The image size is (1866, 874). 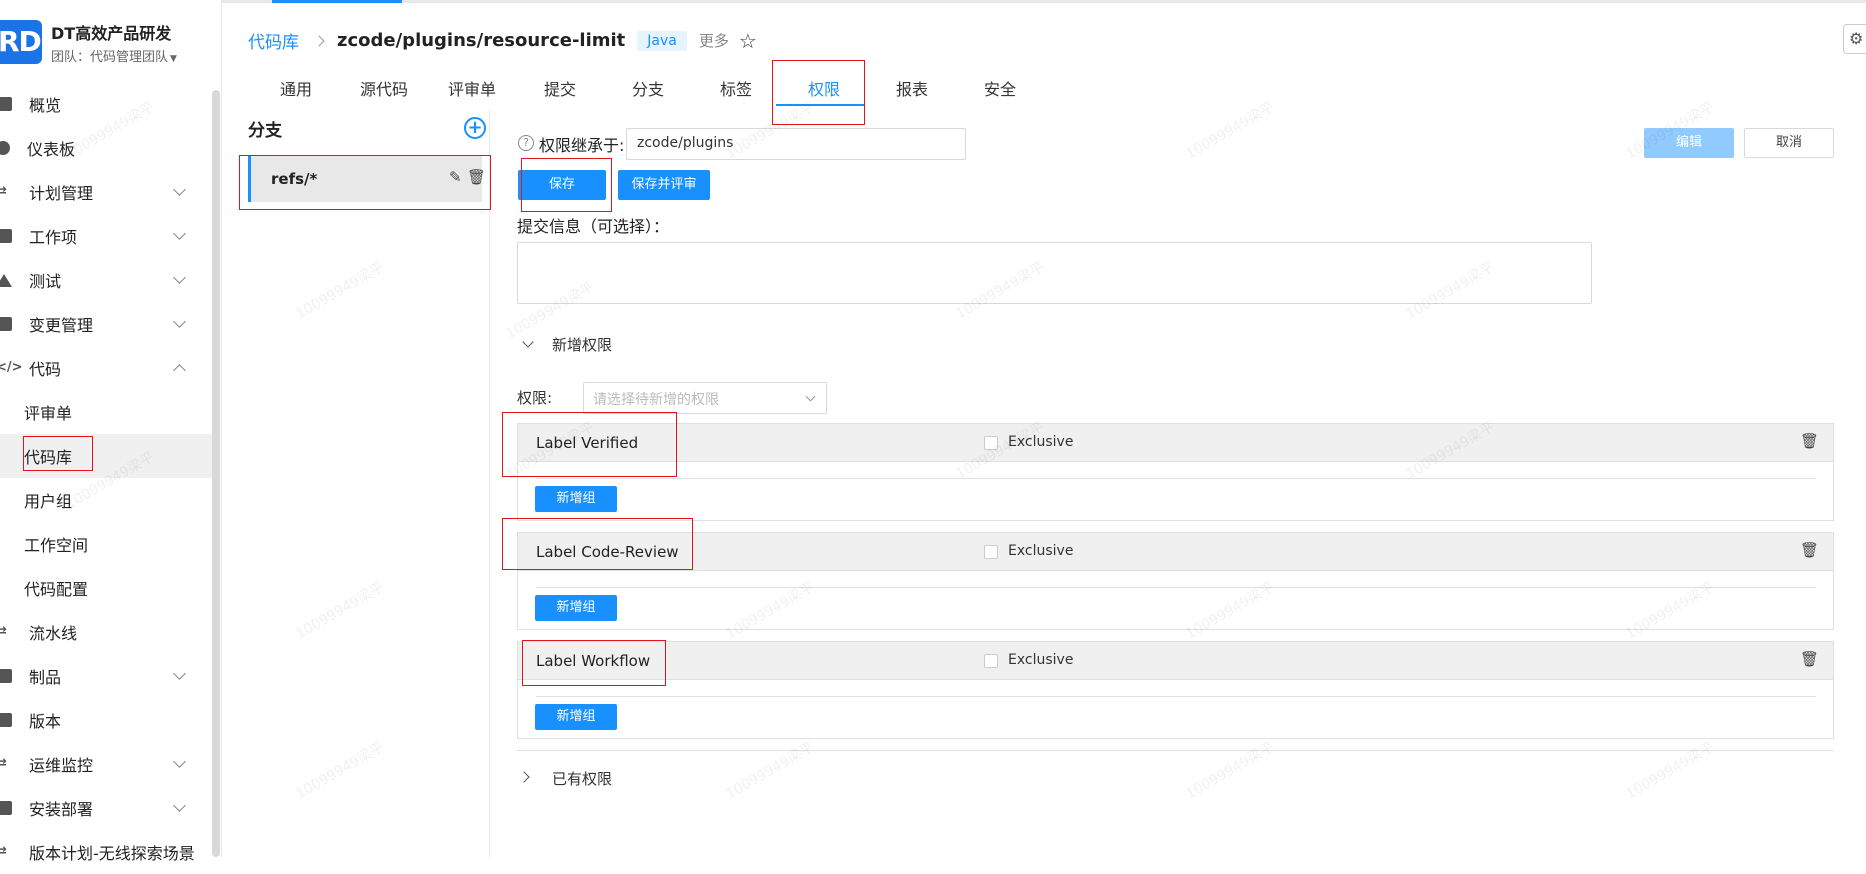 What do you see at coordinates (705, 398) in the screenshot?
I see `permission-select: 请选择待新增的权限` at bounding box center [705, 398].